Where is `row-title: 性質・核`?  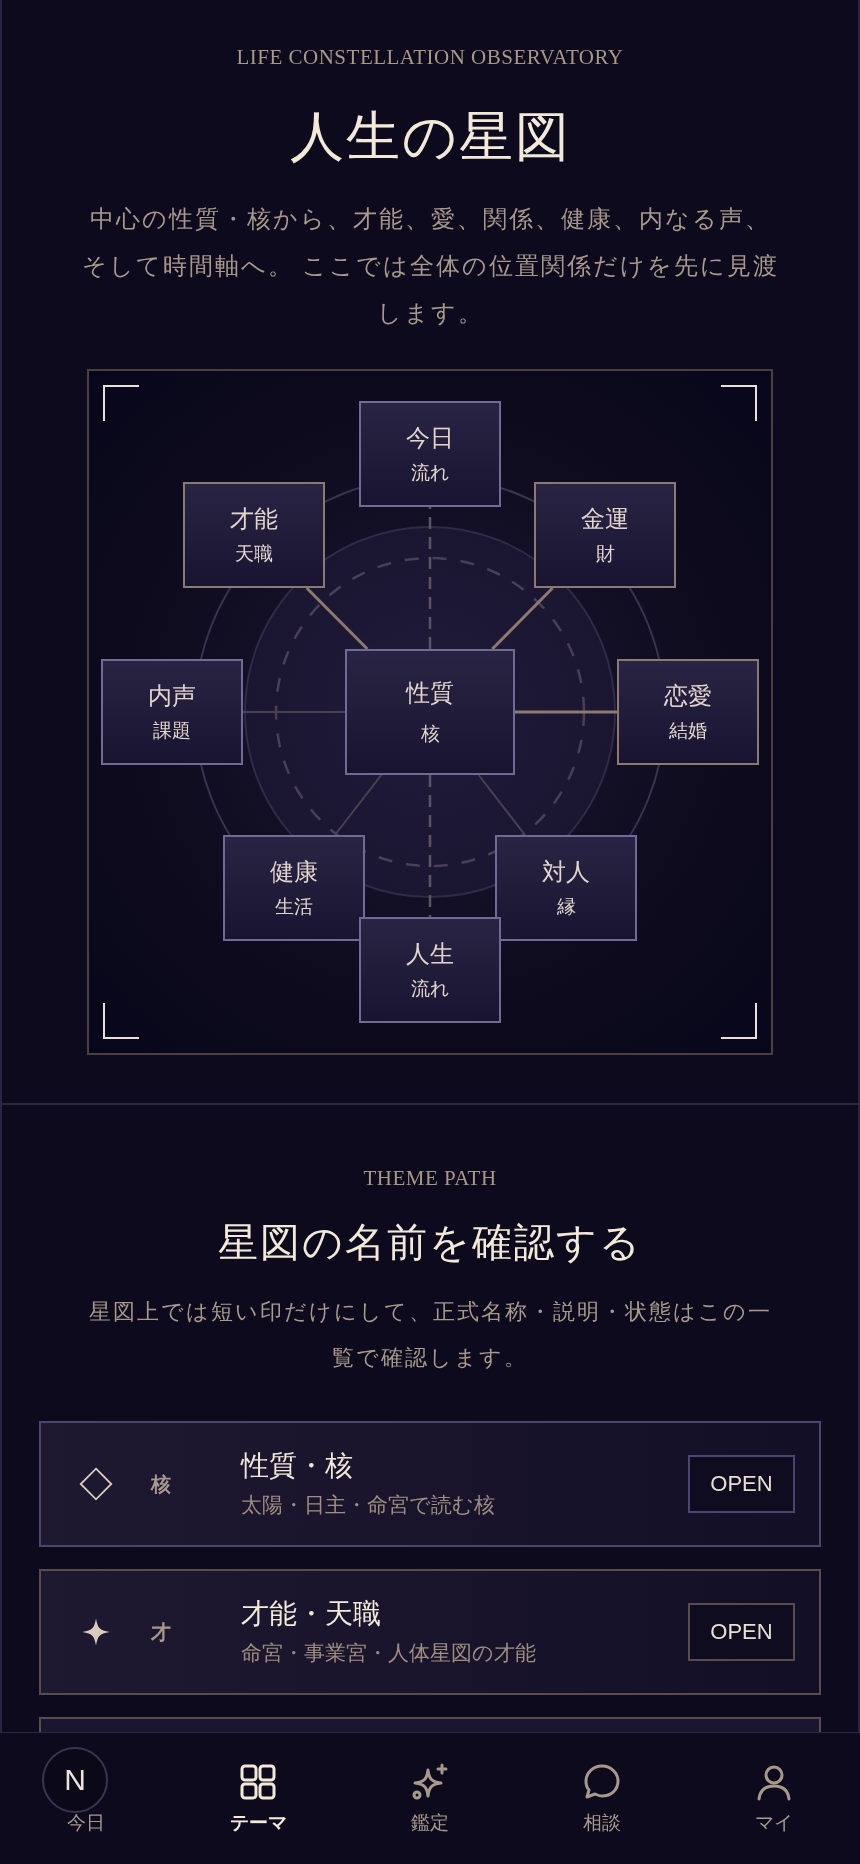 row-title: 性質・核 is located at coordinates (297, 1466).